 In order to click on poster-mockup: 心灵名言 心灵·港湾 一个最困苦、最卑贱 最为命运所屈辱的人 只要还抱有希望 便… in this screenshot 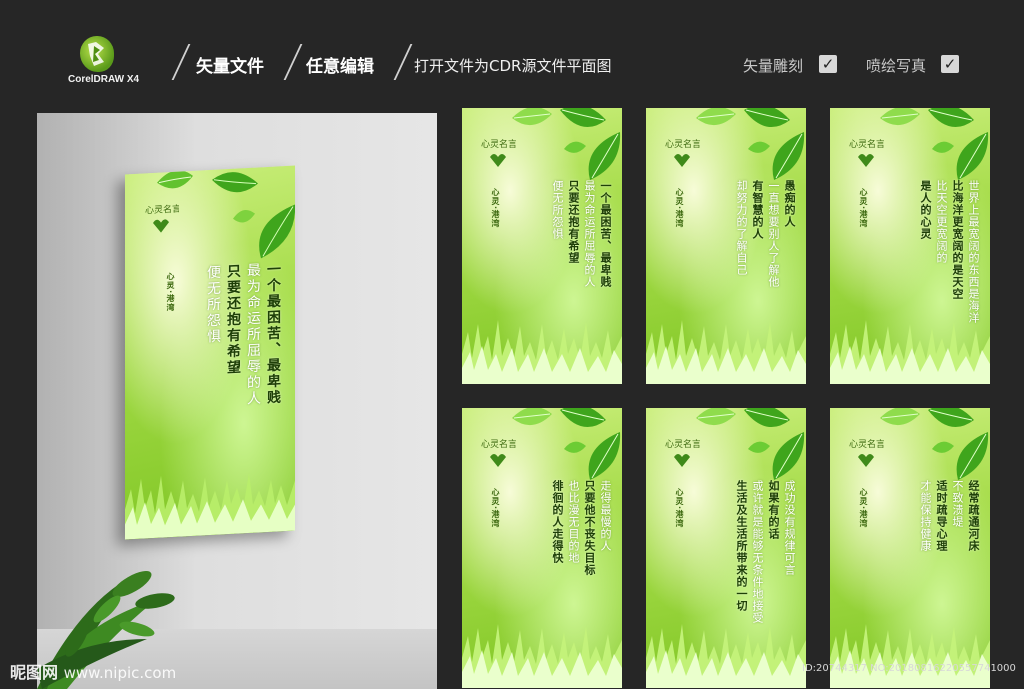, I will do `click(210, 352)`.